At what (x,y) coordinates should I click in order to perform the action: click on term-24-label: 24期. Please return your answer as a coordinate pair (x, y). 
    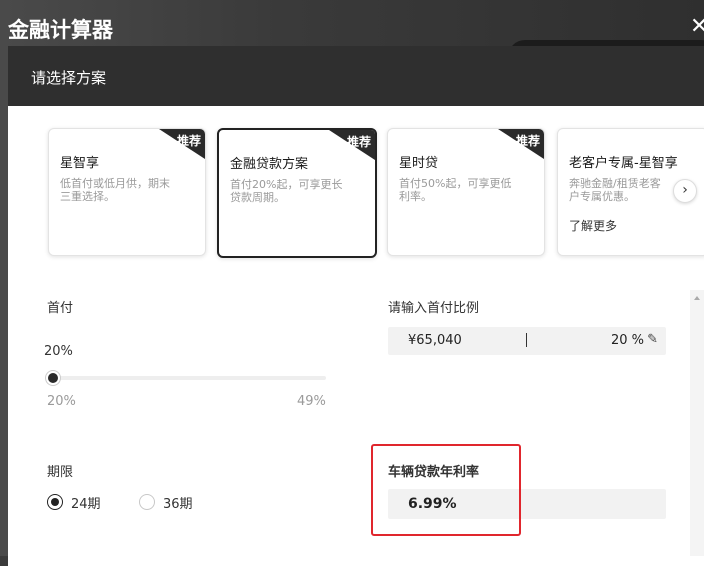
    Looking at the image, I should click on (86, 502).